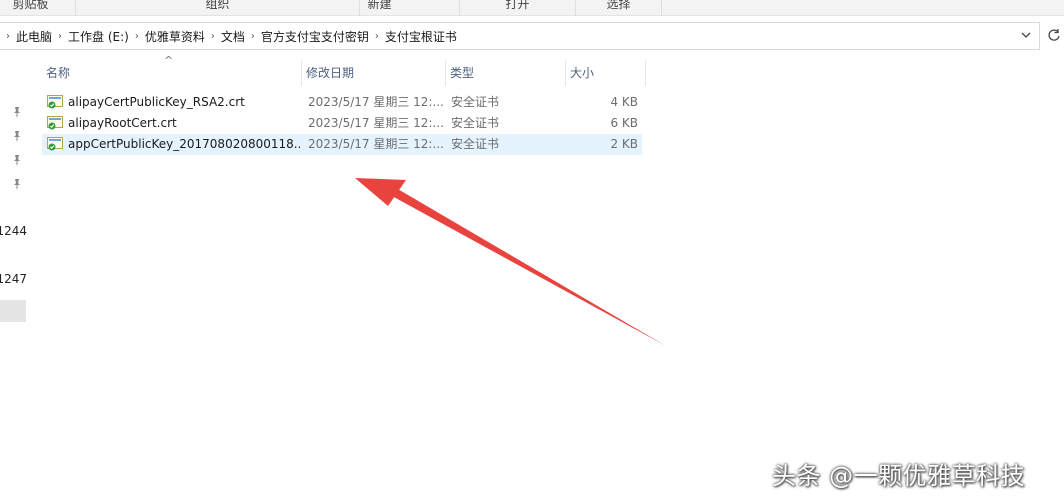  I want to click on column-header-date: 修改日期, so click(374, 73).